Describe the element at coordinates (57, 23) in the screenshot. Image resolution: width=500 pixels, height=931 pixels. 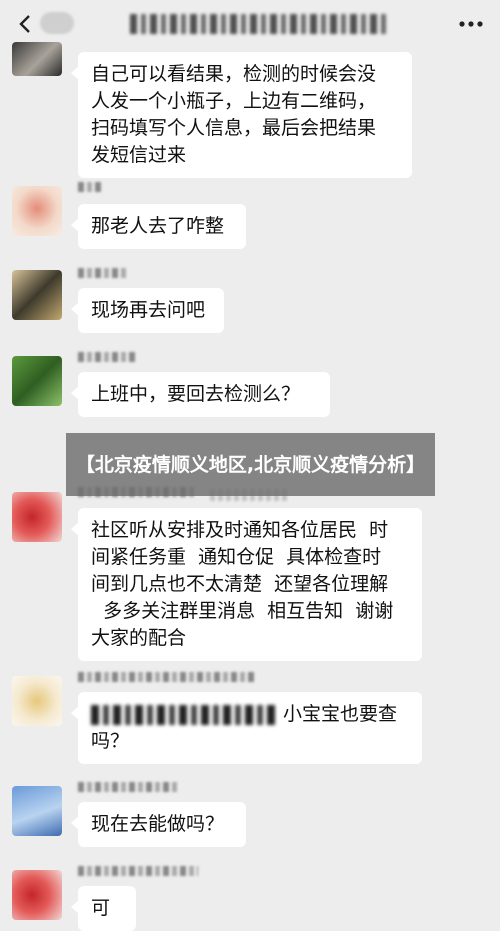
I see `unread-count-badge` at that location.